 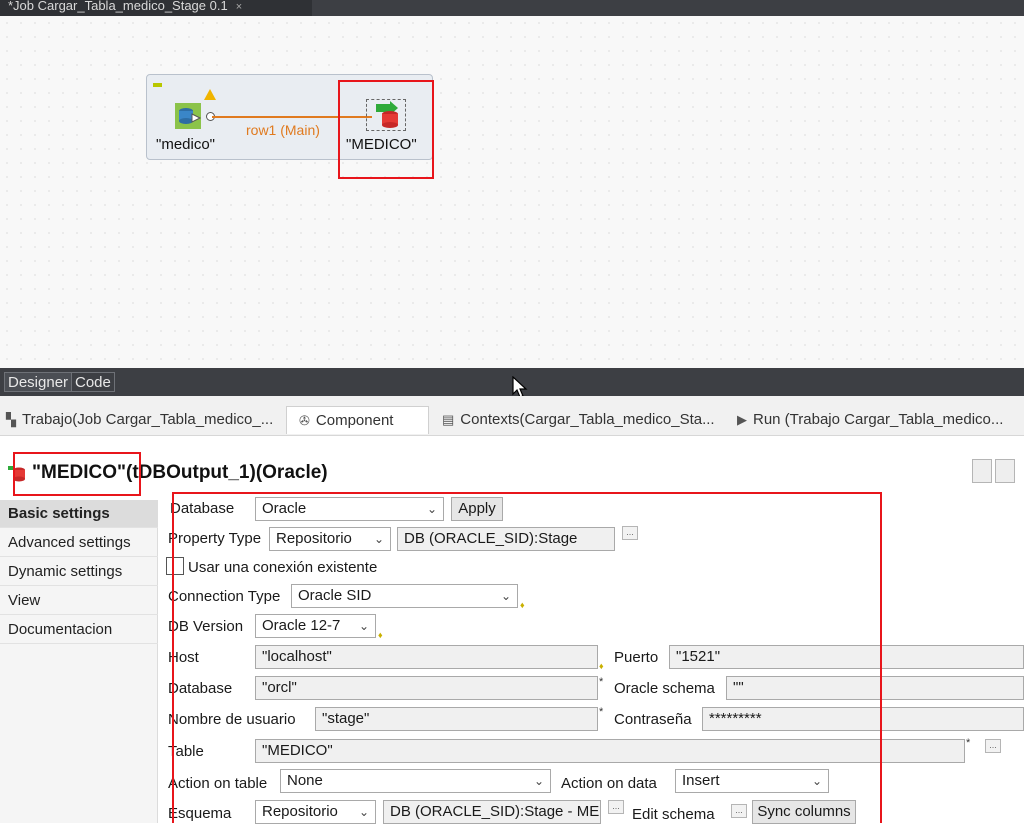 What do you see at coordinates (118, 6) in the screenshot?
I see `job-tab-title: *Job Cargar_Tabla_medico_Stage 0.1` at bounding box center [118, 6].